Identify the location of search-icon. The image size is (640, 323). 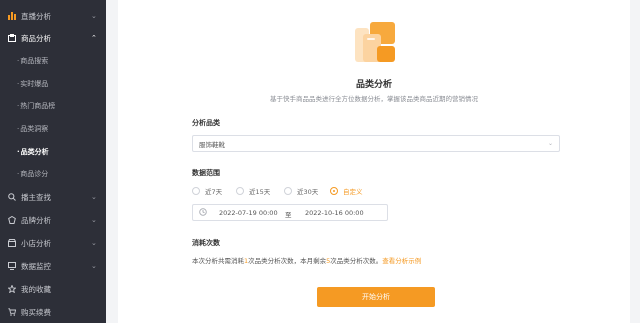
(12, 197).